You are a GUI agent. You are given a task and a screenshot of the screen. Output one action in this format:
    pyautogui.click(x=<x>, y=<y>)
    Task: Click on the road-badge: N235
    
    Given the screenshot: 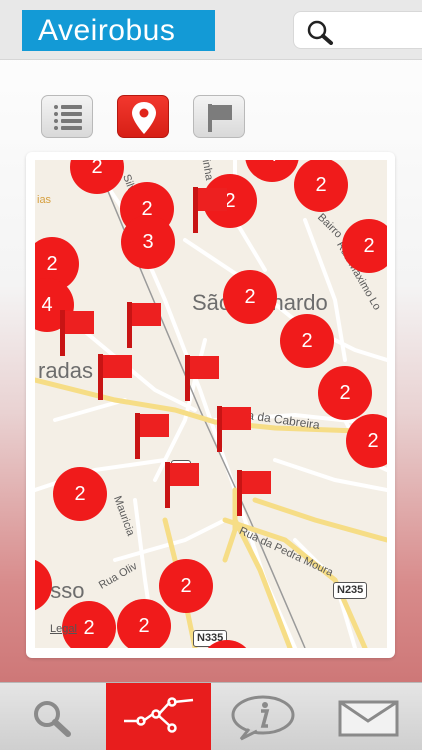 What is the action you would take?
    pyautogui.click(x=350, y=590)
    